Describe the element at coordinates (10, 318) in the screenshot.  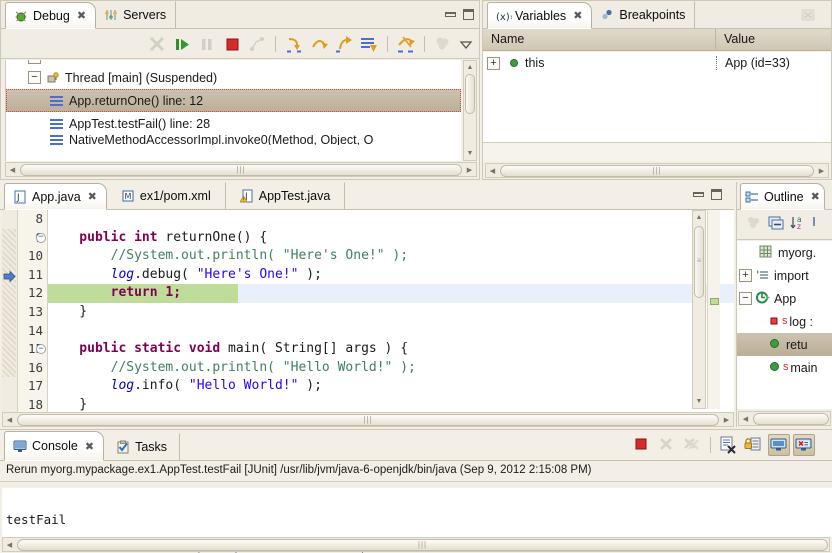
I see `marker-ruler` at that location.